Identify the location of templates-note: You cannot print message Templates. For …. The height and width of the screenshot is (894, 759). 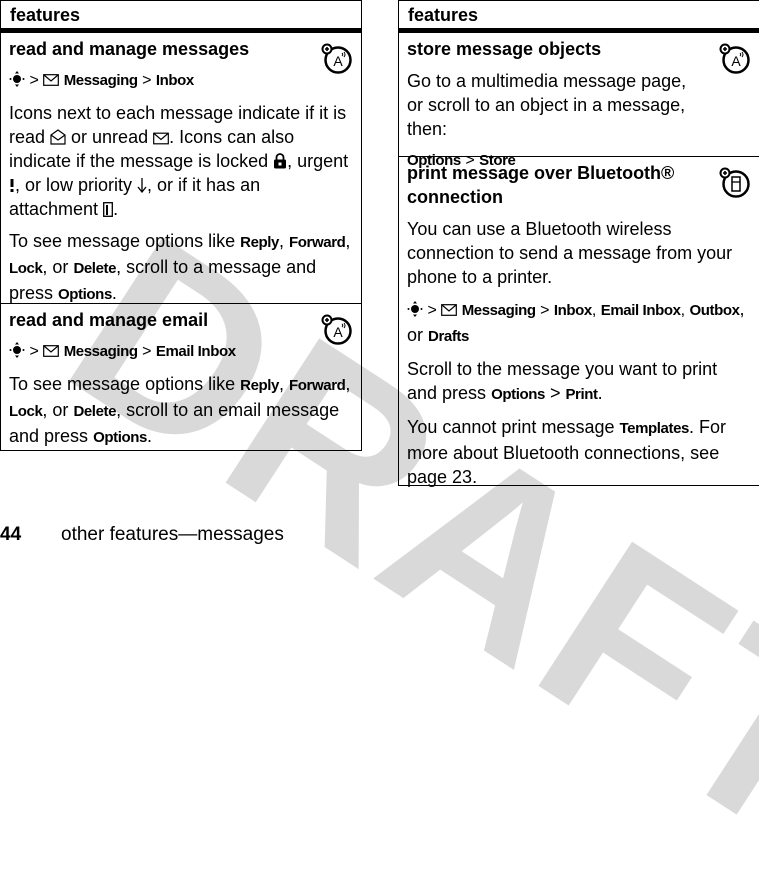
(579, 452).